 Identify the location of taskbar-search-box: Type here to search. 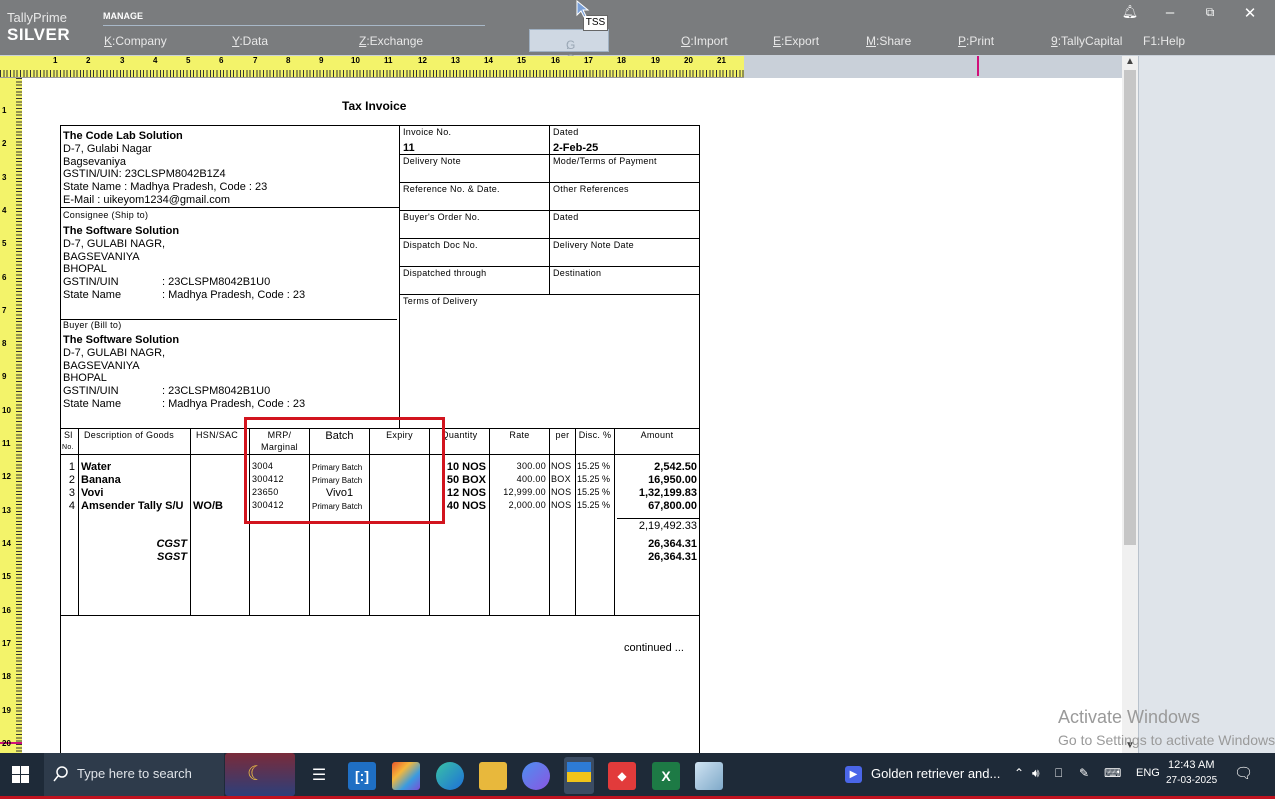
(134, 774).